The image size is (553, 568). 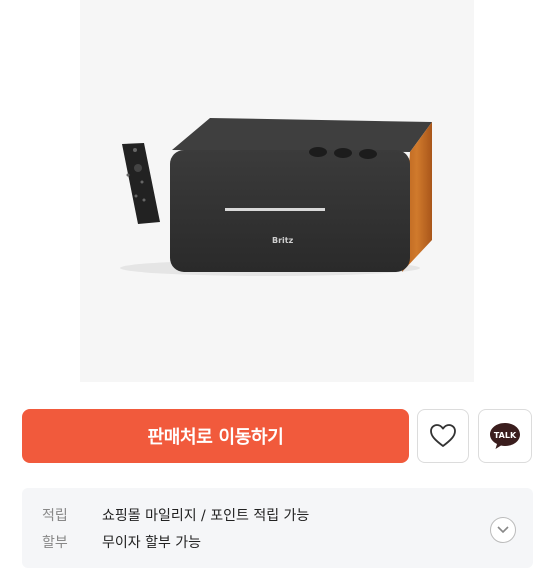 What do you see at coordinates (206, 516) in the screenshot?
I see `info-value: 쇼핑몰 마일리지 / 포인트 적립 가능` at bounding box center [206, 516].